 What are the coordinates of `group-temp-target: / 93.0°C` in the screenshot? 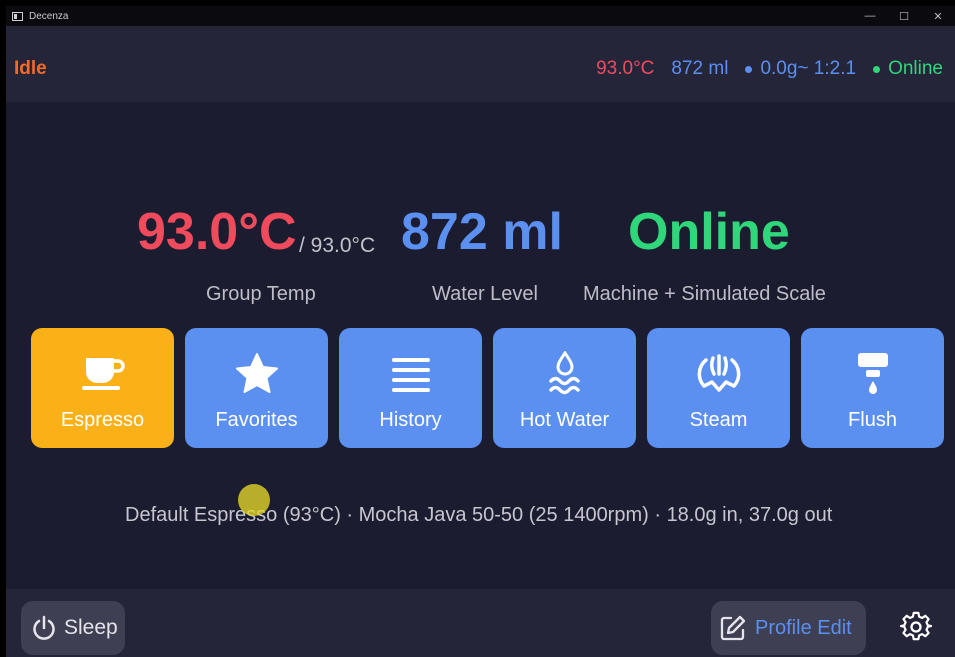 It's located at (337, 245).